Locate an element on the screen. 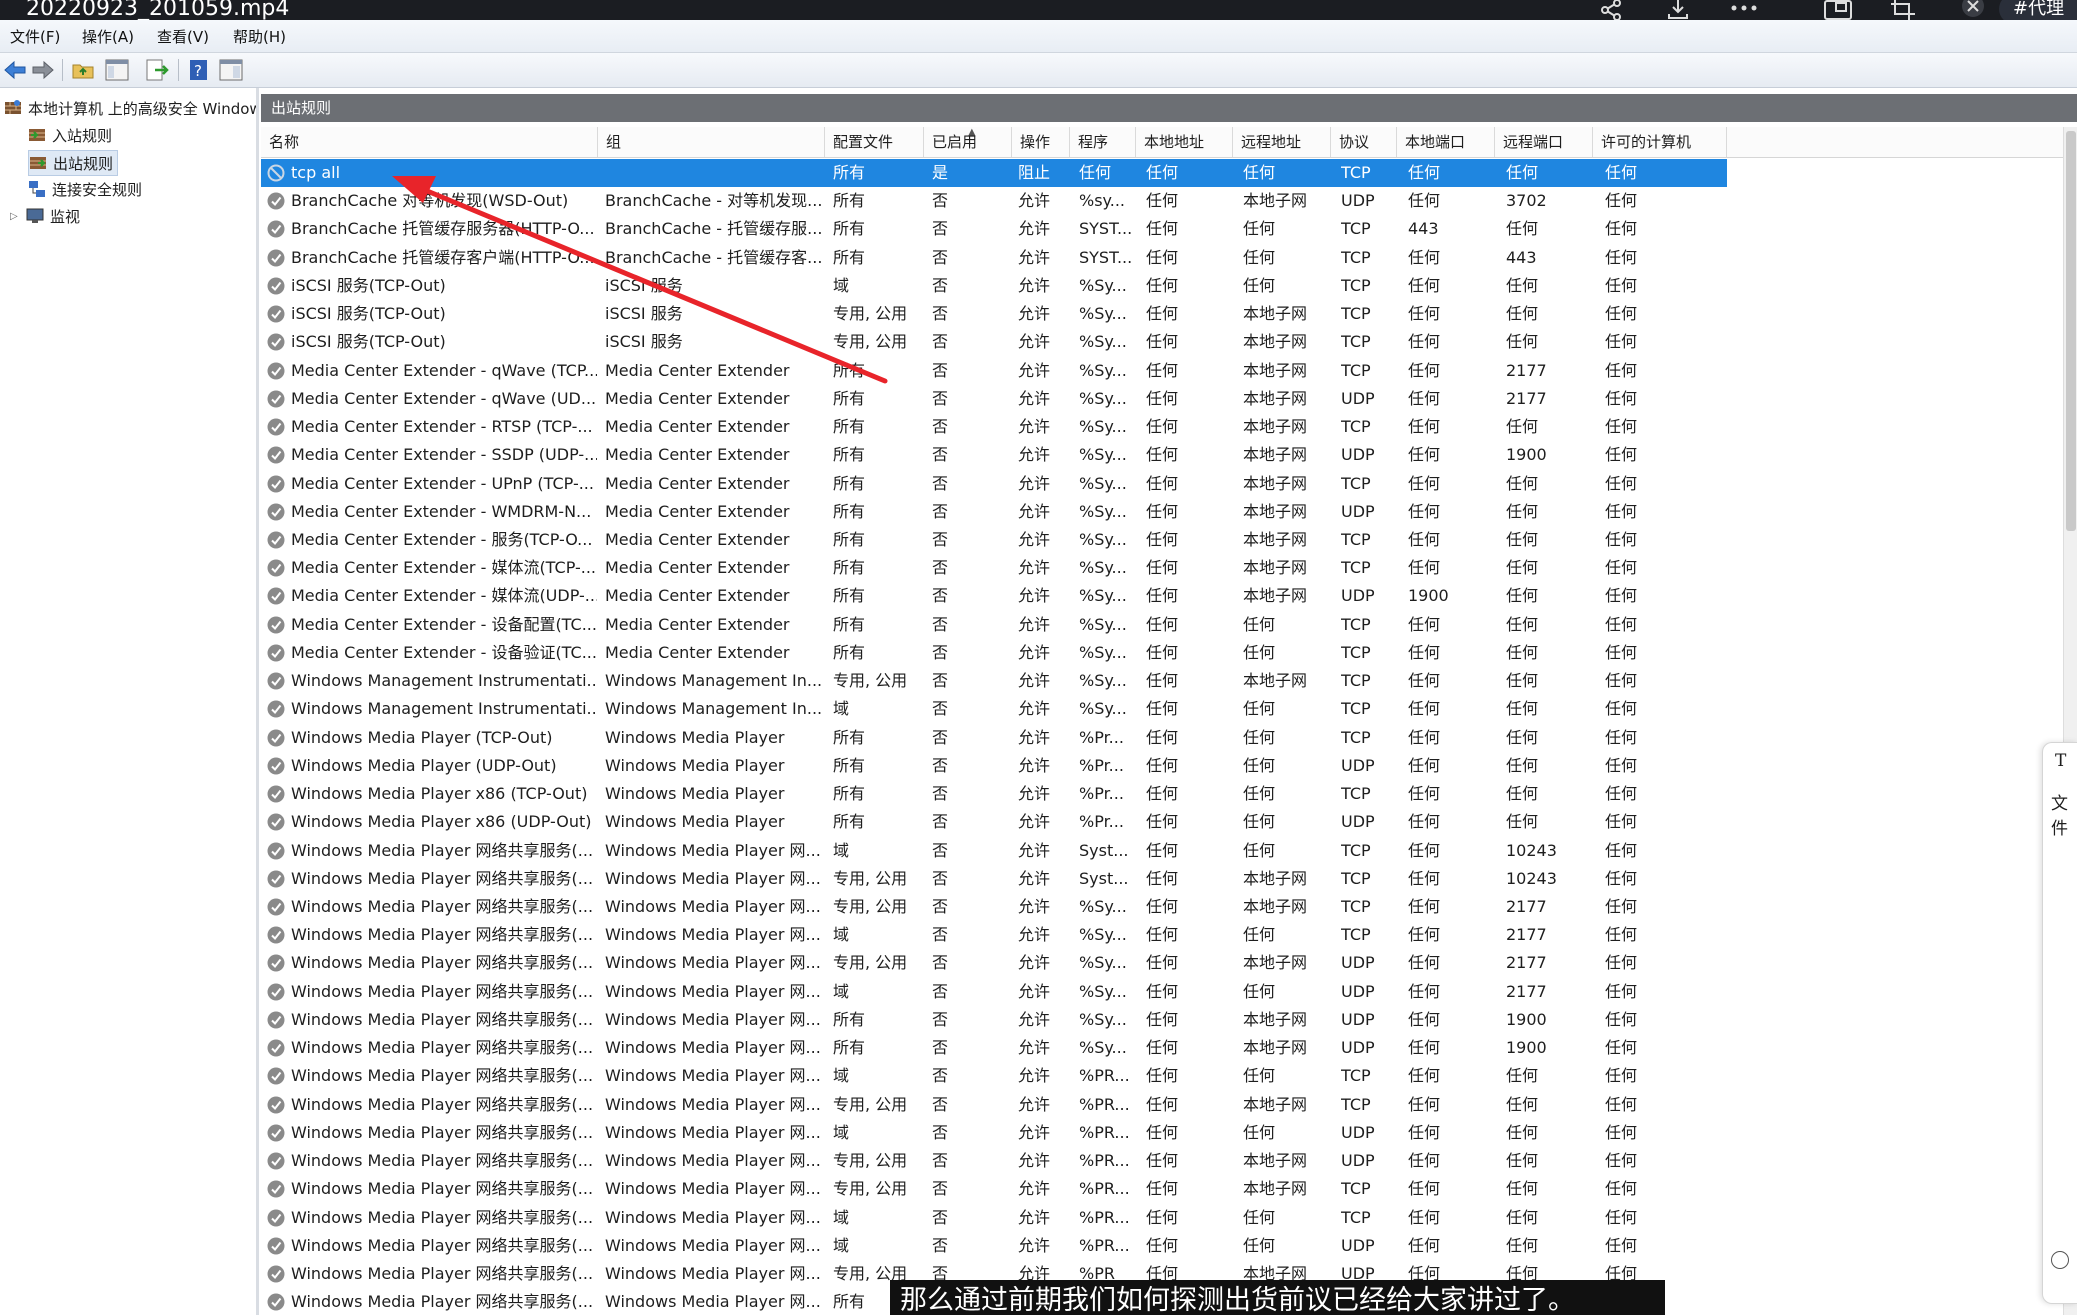  cell-authorized-computers: 任何 is located at coordinates (1621, 370).